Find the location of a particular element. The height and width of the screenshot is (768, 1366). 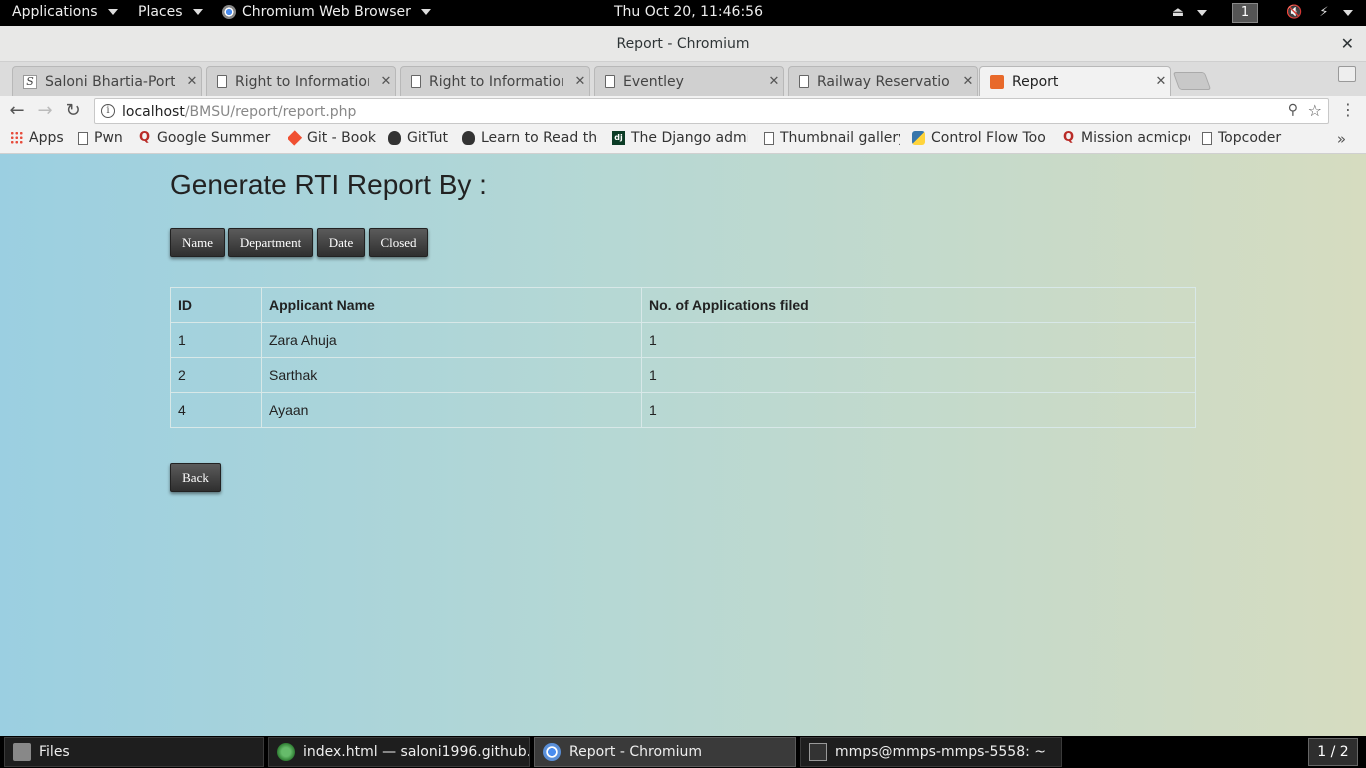

back-button: Back is located at coordinates (195, 477).